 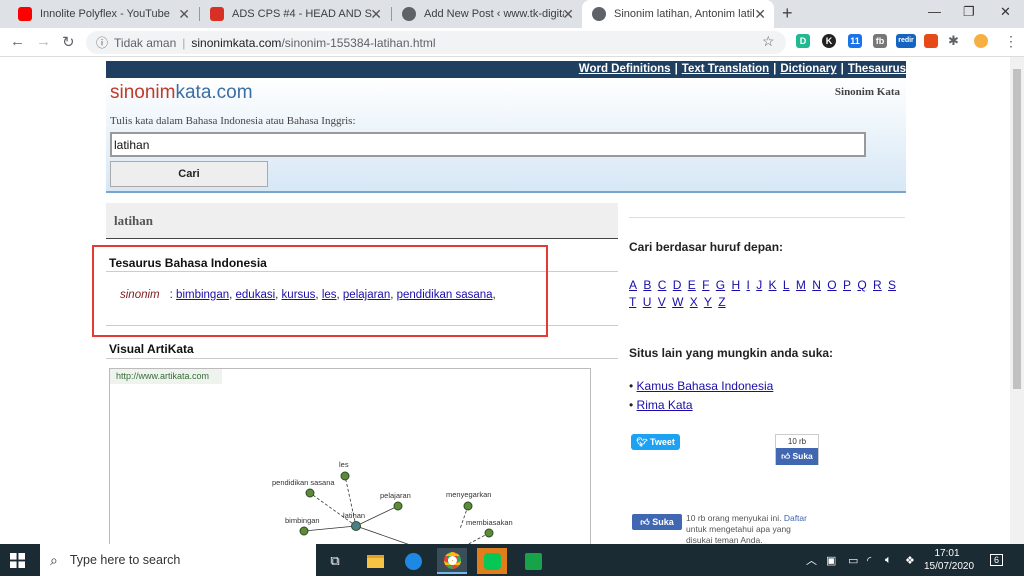 I want to click on fb-like-button: 👍︎ Suka, so click(x=657, y=522).